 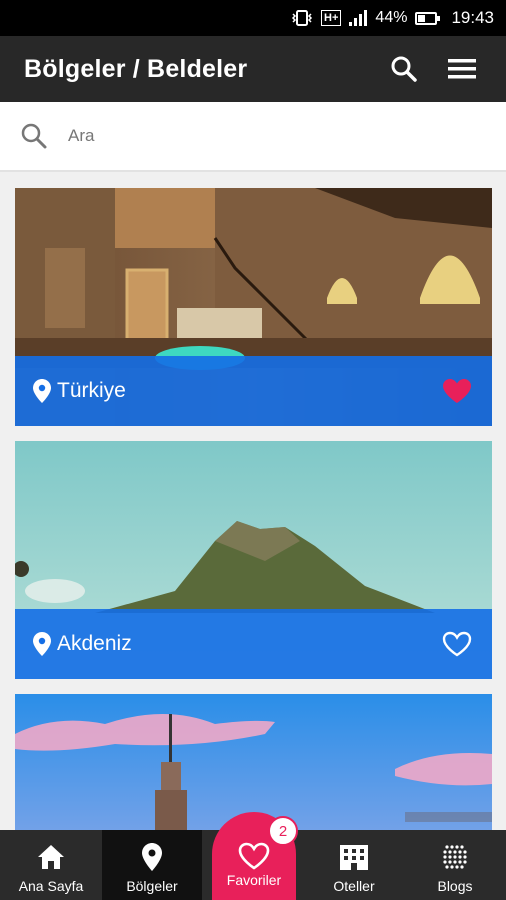 What do you see at coordinates (51, 886) in the screenshot?
I see `nav-label: Ana Sayfa` at bounding box center [51, 886].